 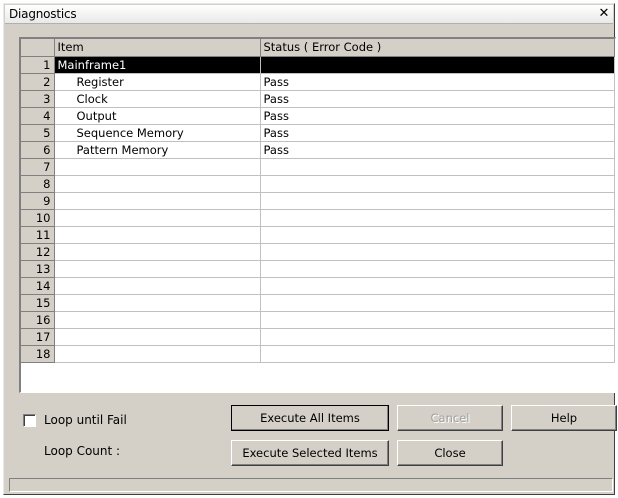 What do you see at coordinates (38, 235) in the screenshot?
I see `row-number: 11` at bounding box center [38, 235].